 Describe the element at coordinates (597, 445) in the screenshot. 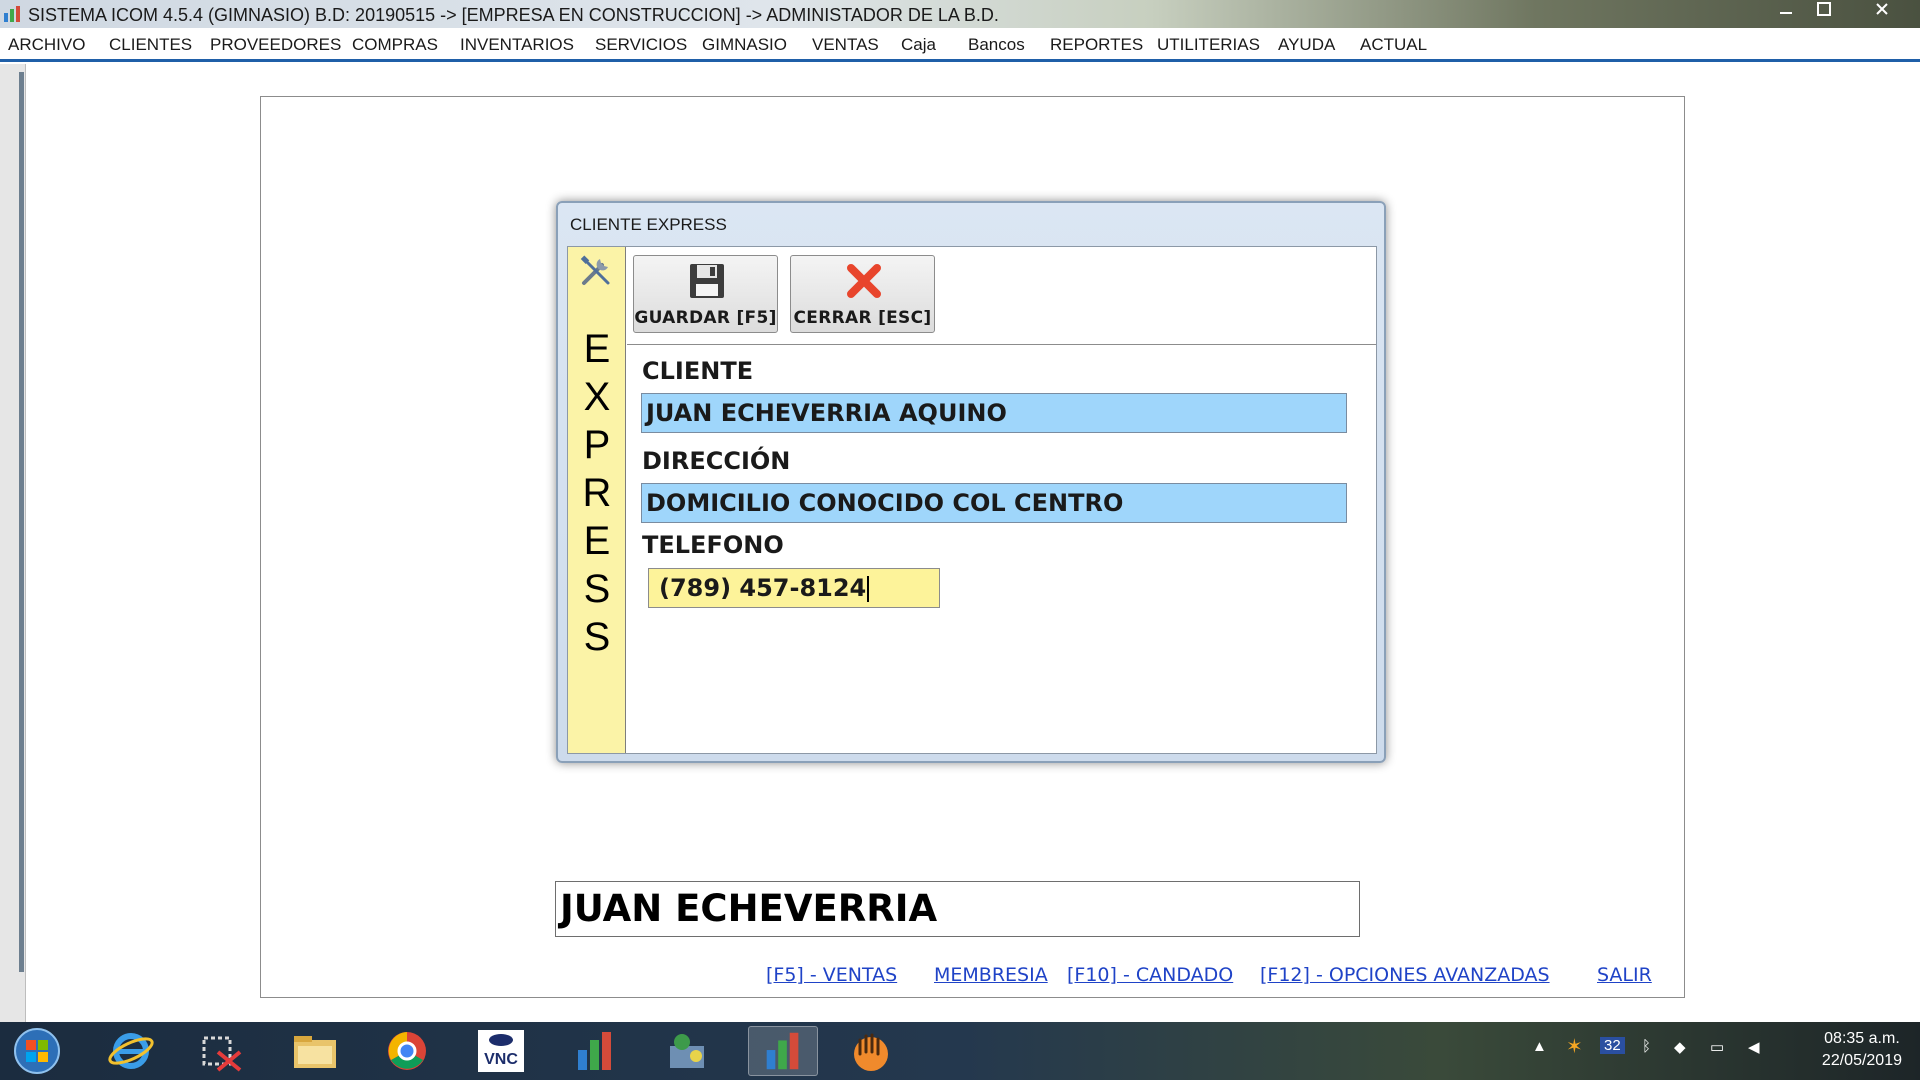

I see `side-letter: P` at that location.